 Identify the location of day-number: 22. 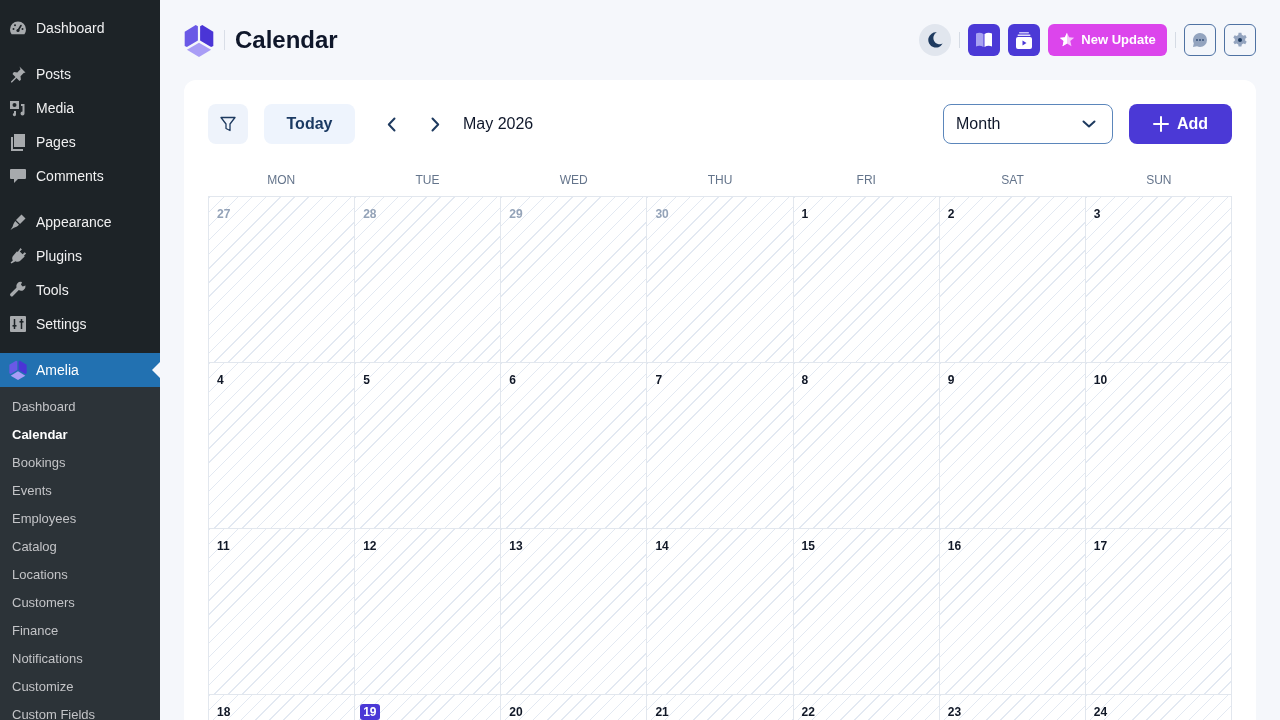
(808, 712).